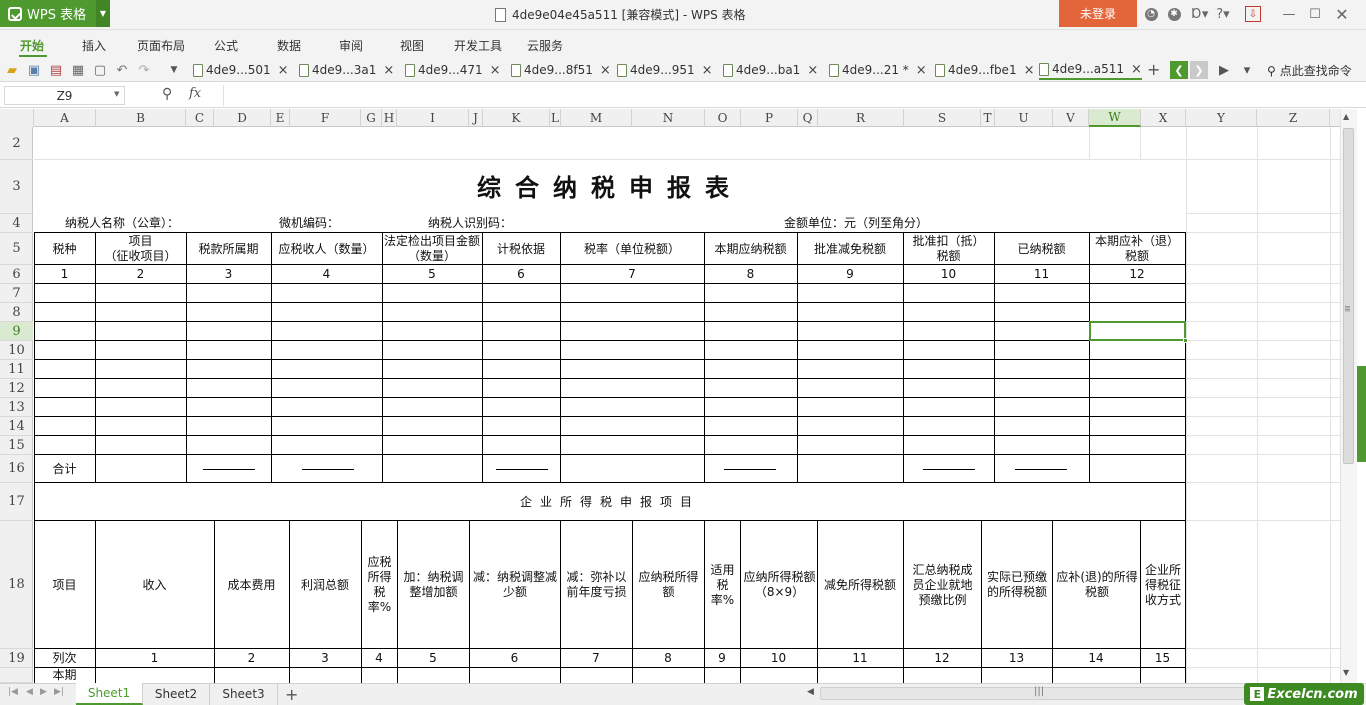 The image size is (1366, 705). What do you see at coordinates (103, 13) in the screenshot?
I see `app-menu-dropdown-icon: ▼` at bounding box center [103, 13].